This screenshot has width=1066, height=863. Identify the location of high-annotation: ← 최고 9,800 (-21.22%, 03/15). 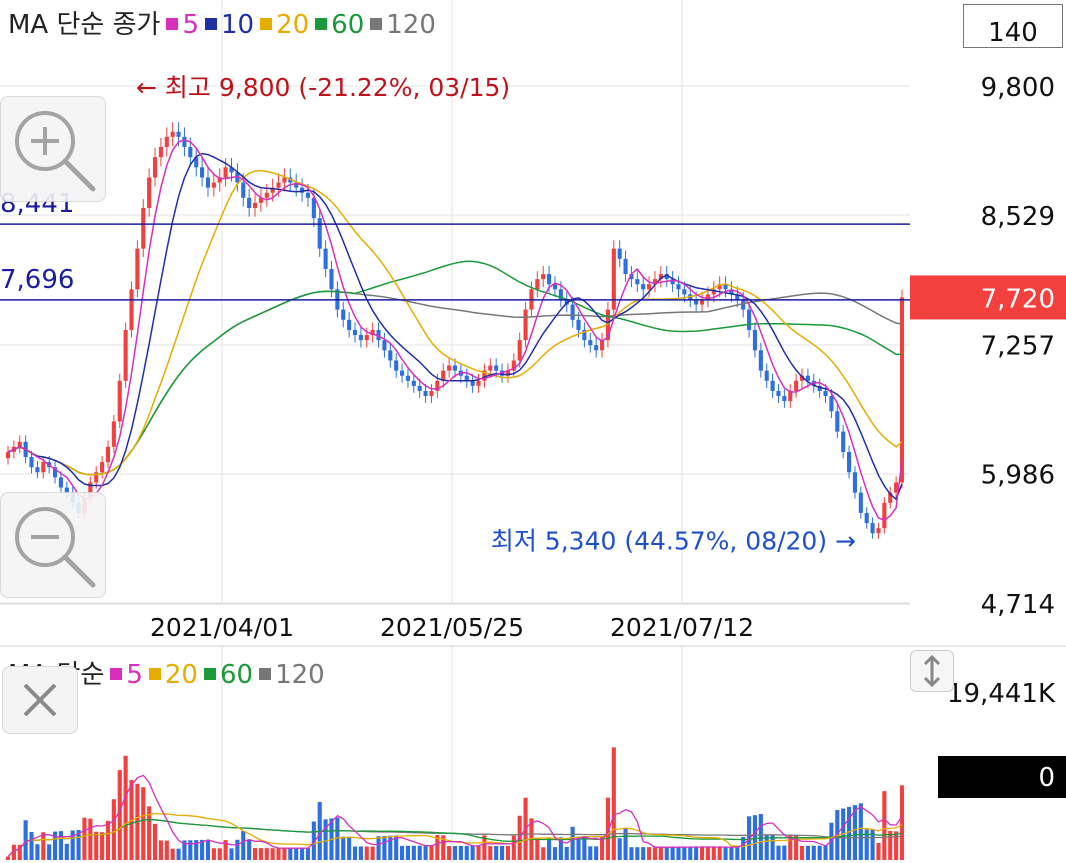
(323, 87).